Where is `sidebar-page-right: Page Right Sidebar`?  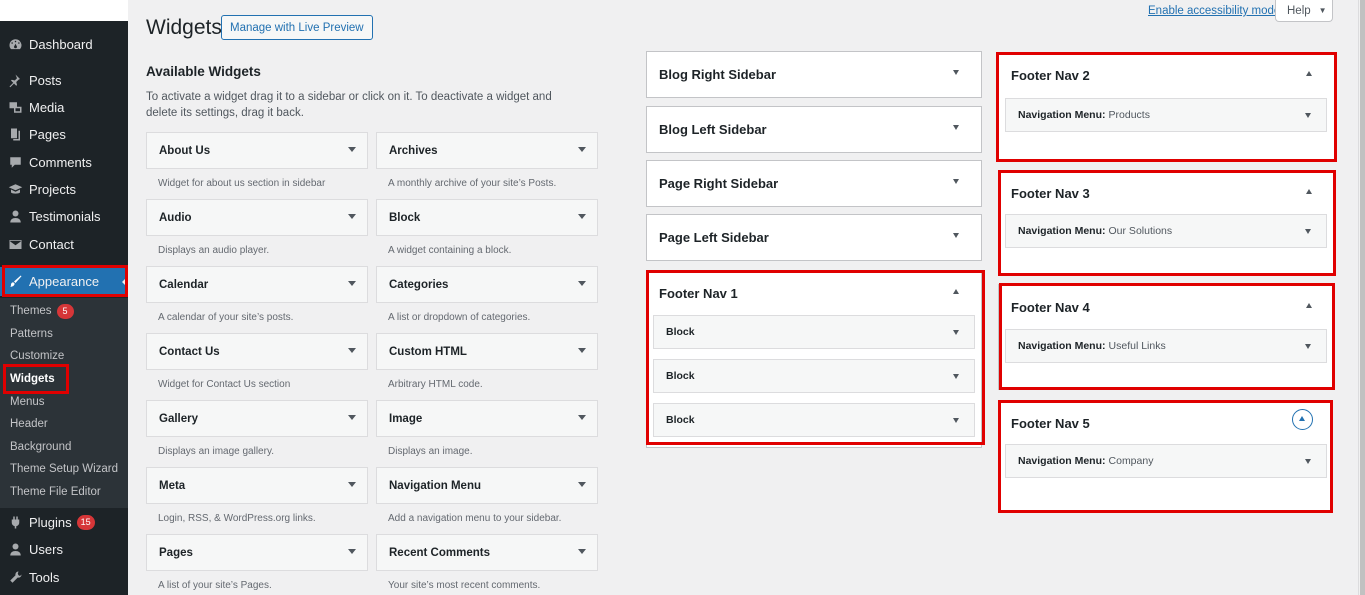
sidebar-page-right: Page Right Sidebar is located at coordinates (814, 183).